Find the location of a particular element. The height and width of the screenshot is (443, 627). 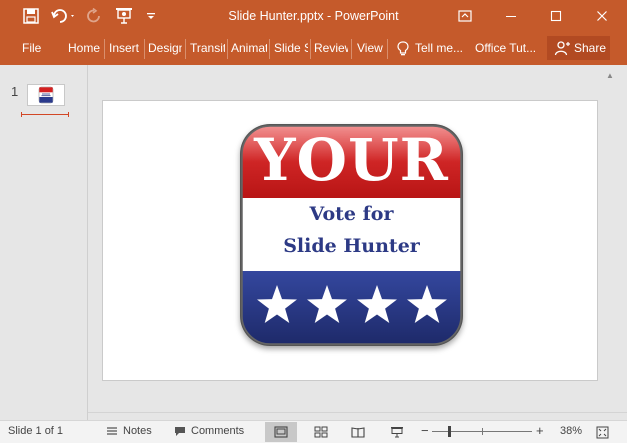

share-label: Share is located at coordinates (590, 48).